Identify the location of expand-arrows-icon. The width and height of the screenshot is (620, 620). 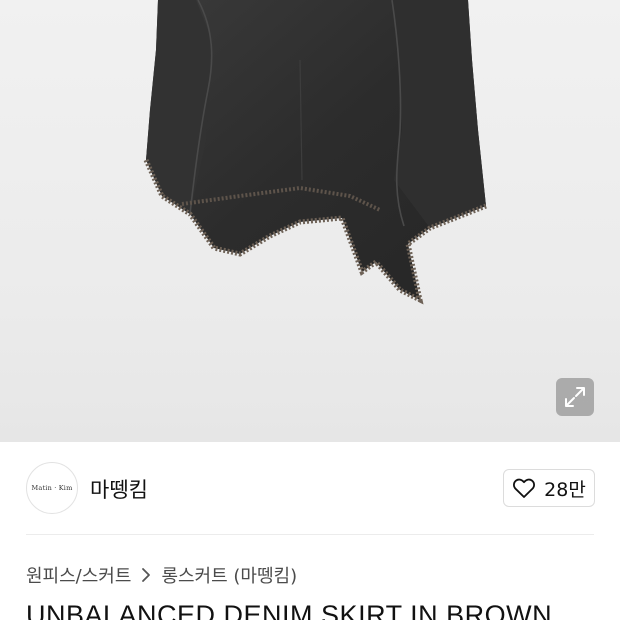
(575, 397).